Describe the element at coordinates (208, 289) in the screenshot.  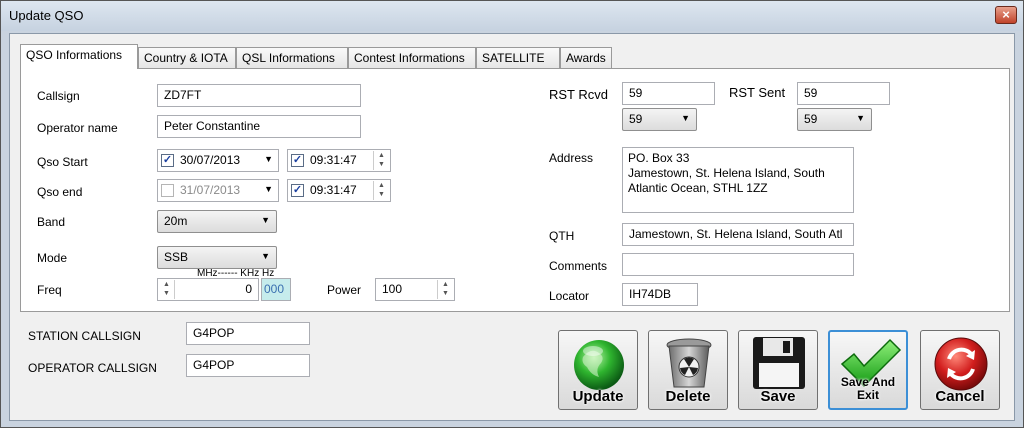
I see `freq-stepper: ▲ ▼ 0` at that location.